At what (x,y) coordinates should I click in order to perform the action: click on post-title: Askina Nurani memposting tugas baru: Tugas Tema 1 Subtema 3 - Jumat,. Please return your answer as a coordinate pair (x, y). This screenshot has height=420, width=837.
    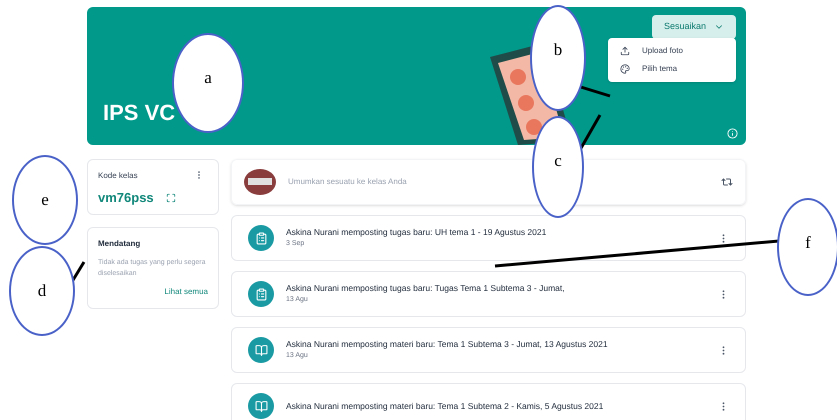
    Looking at the image, I should click on (426, 289).